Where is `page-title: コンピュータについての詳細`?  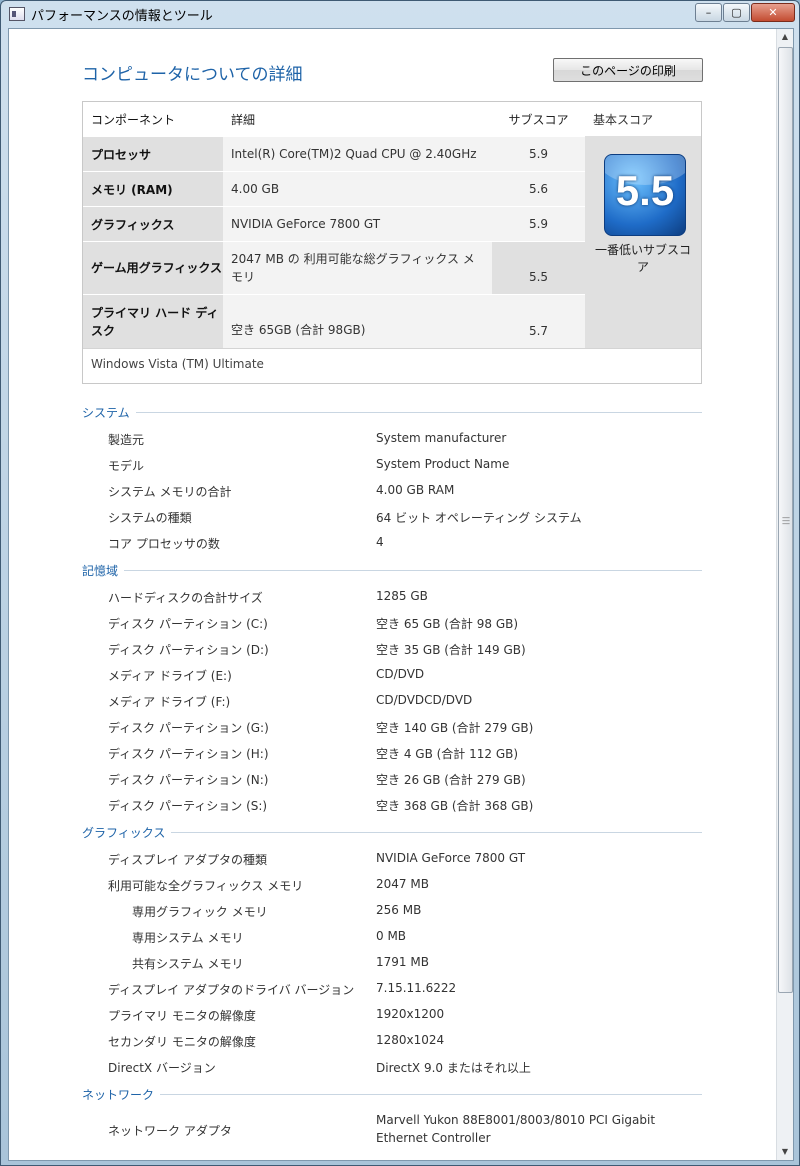 page-title: コンピュータについての詳細 is located at coordinates (192, 75).